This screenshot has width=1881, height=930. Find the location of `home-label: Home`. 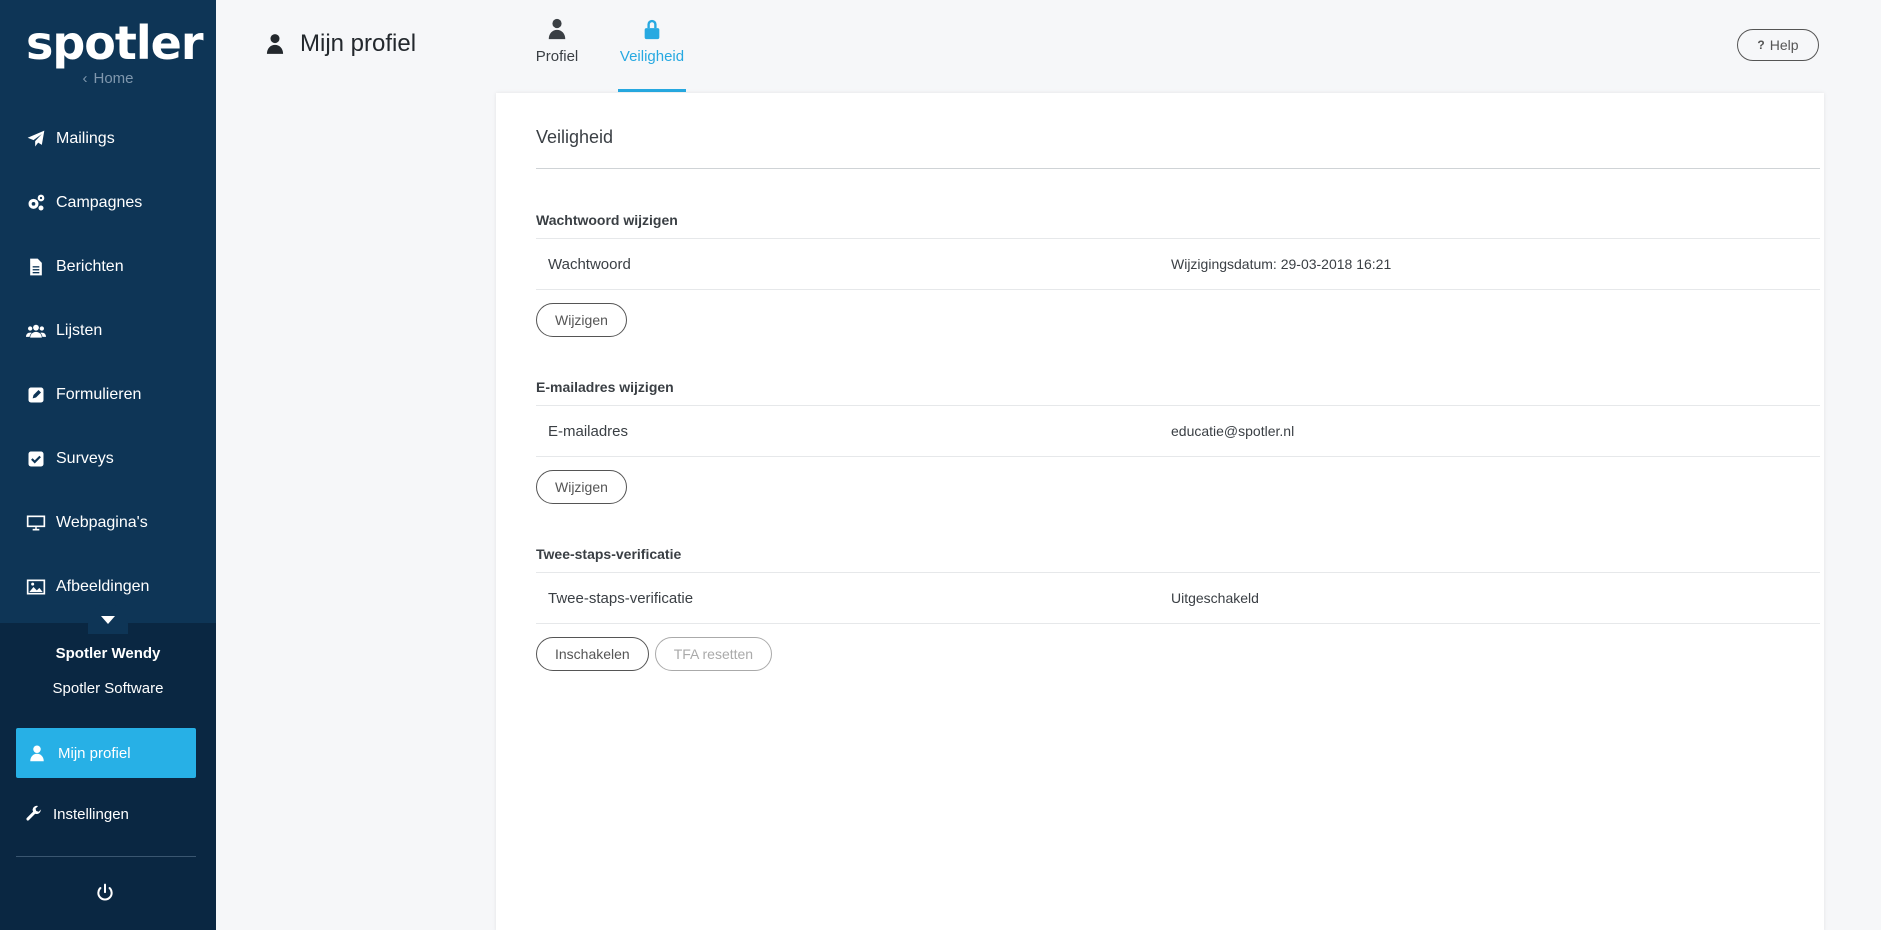

home-label: Home is located at coordinates (113, 78).